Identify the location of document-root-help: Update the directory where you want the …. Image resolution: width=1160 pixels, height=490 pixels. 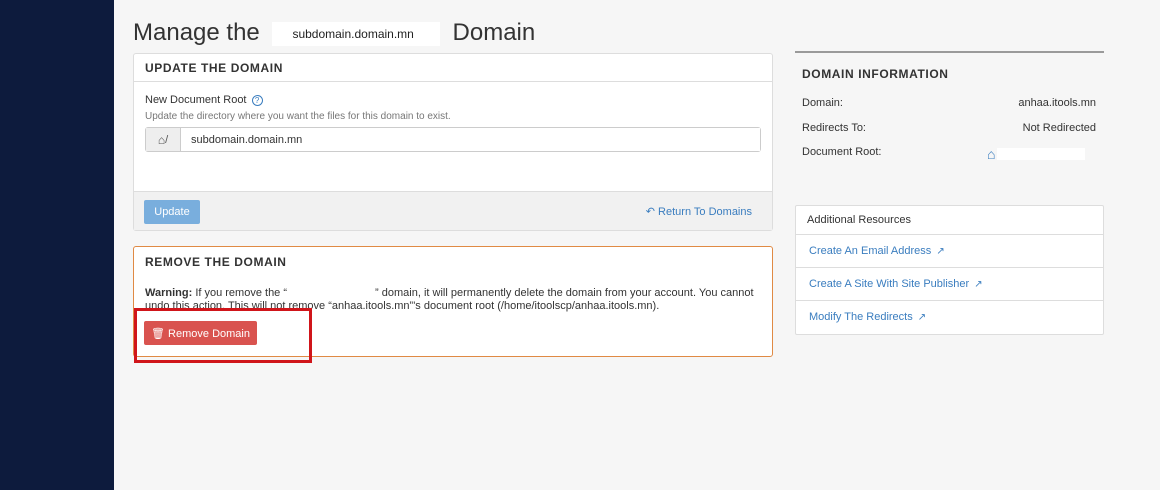
(298, 116).